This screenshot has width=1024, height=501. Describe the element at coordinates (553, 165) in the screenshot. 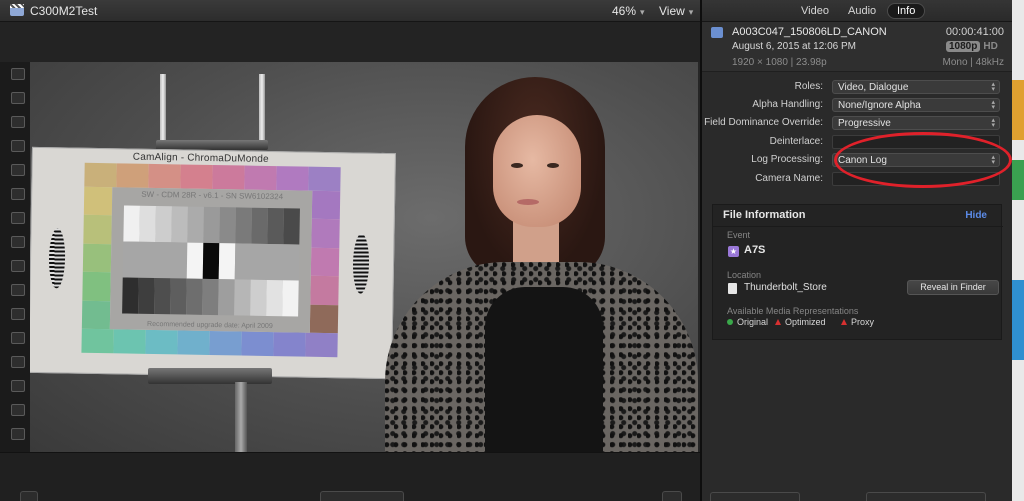

I see `subject-eye-right` at that location.